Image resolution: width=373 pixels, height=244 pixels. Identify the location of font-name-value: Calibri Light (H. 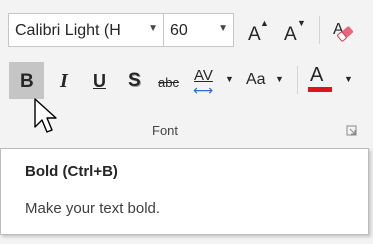
(68, 30).